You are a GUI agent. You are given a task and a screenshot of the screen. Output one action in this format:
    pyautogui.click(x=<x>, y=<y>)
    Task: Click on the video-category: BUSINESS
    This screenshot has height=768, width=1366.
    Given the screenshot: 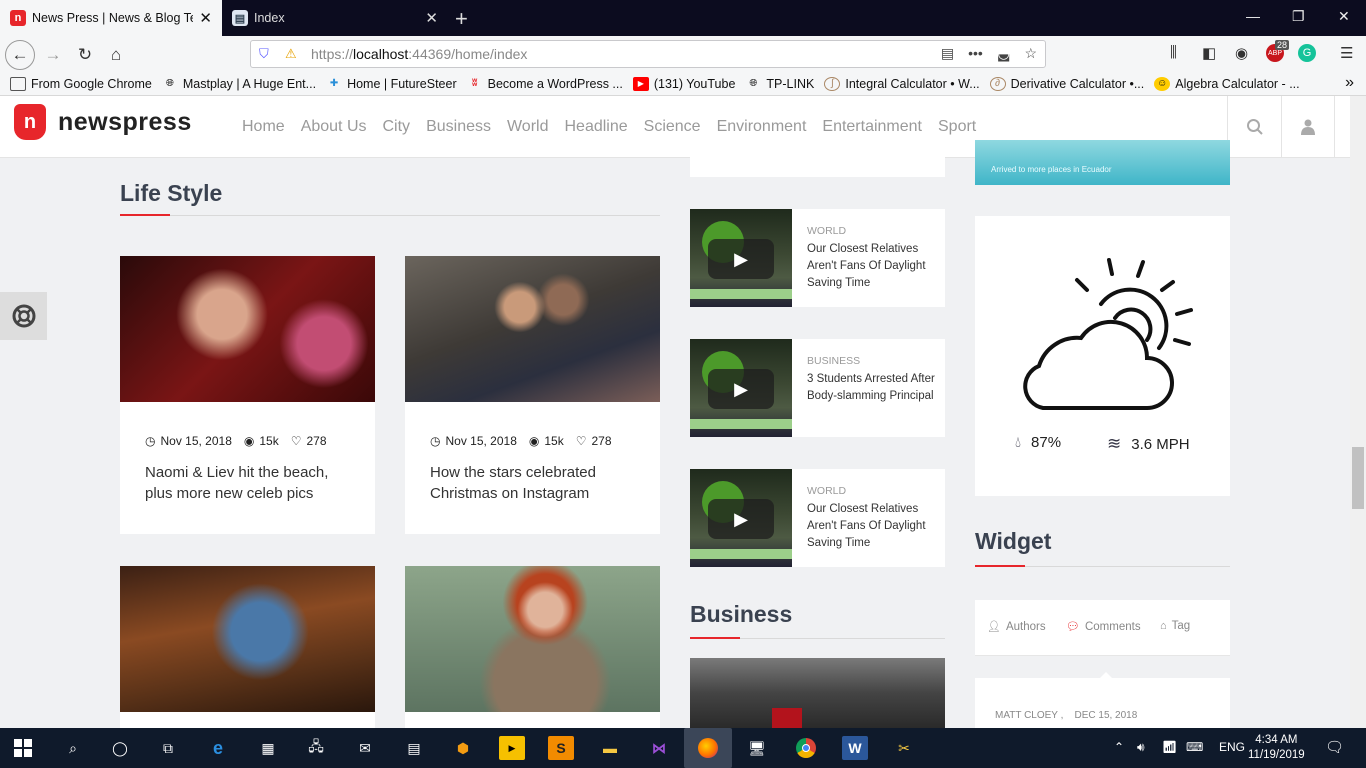 What is the action you would take?
    pyautogui.click(x=833, y=361)
    